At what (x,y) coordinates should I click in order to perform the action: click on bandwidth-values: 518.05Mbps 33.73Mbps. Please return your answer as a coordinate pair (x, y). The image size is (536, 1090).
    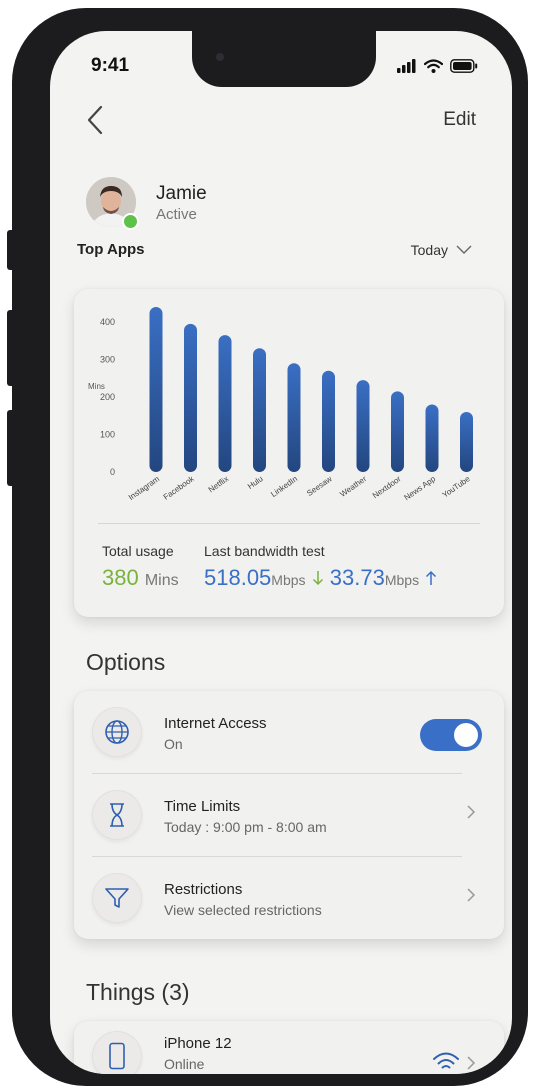
    Looking at the image, I should click on (320, 578).